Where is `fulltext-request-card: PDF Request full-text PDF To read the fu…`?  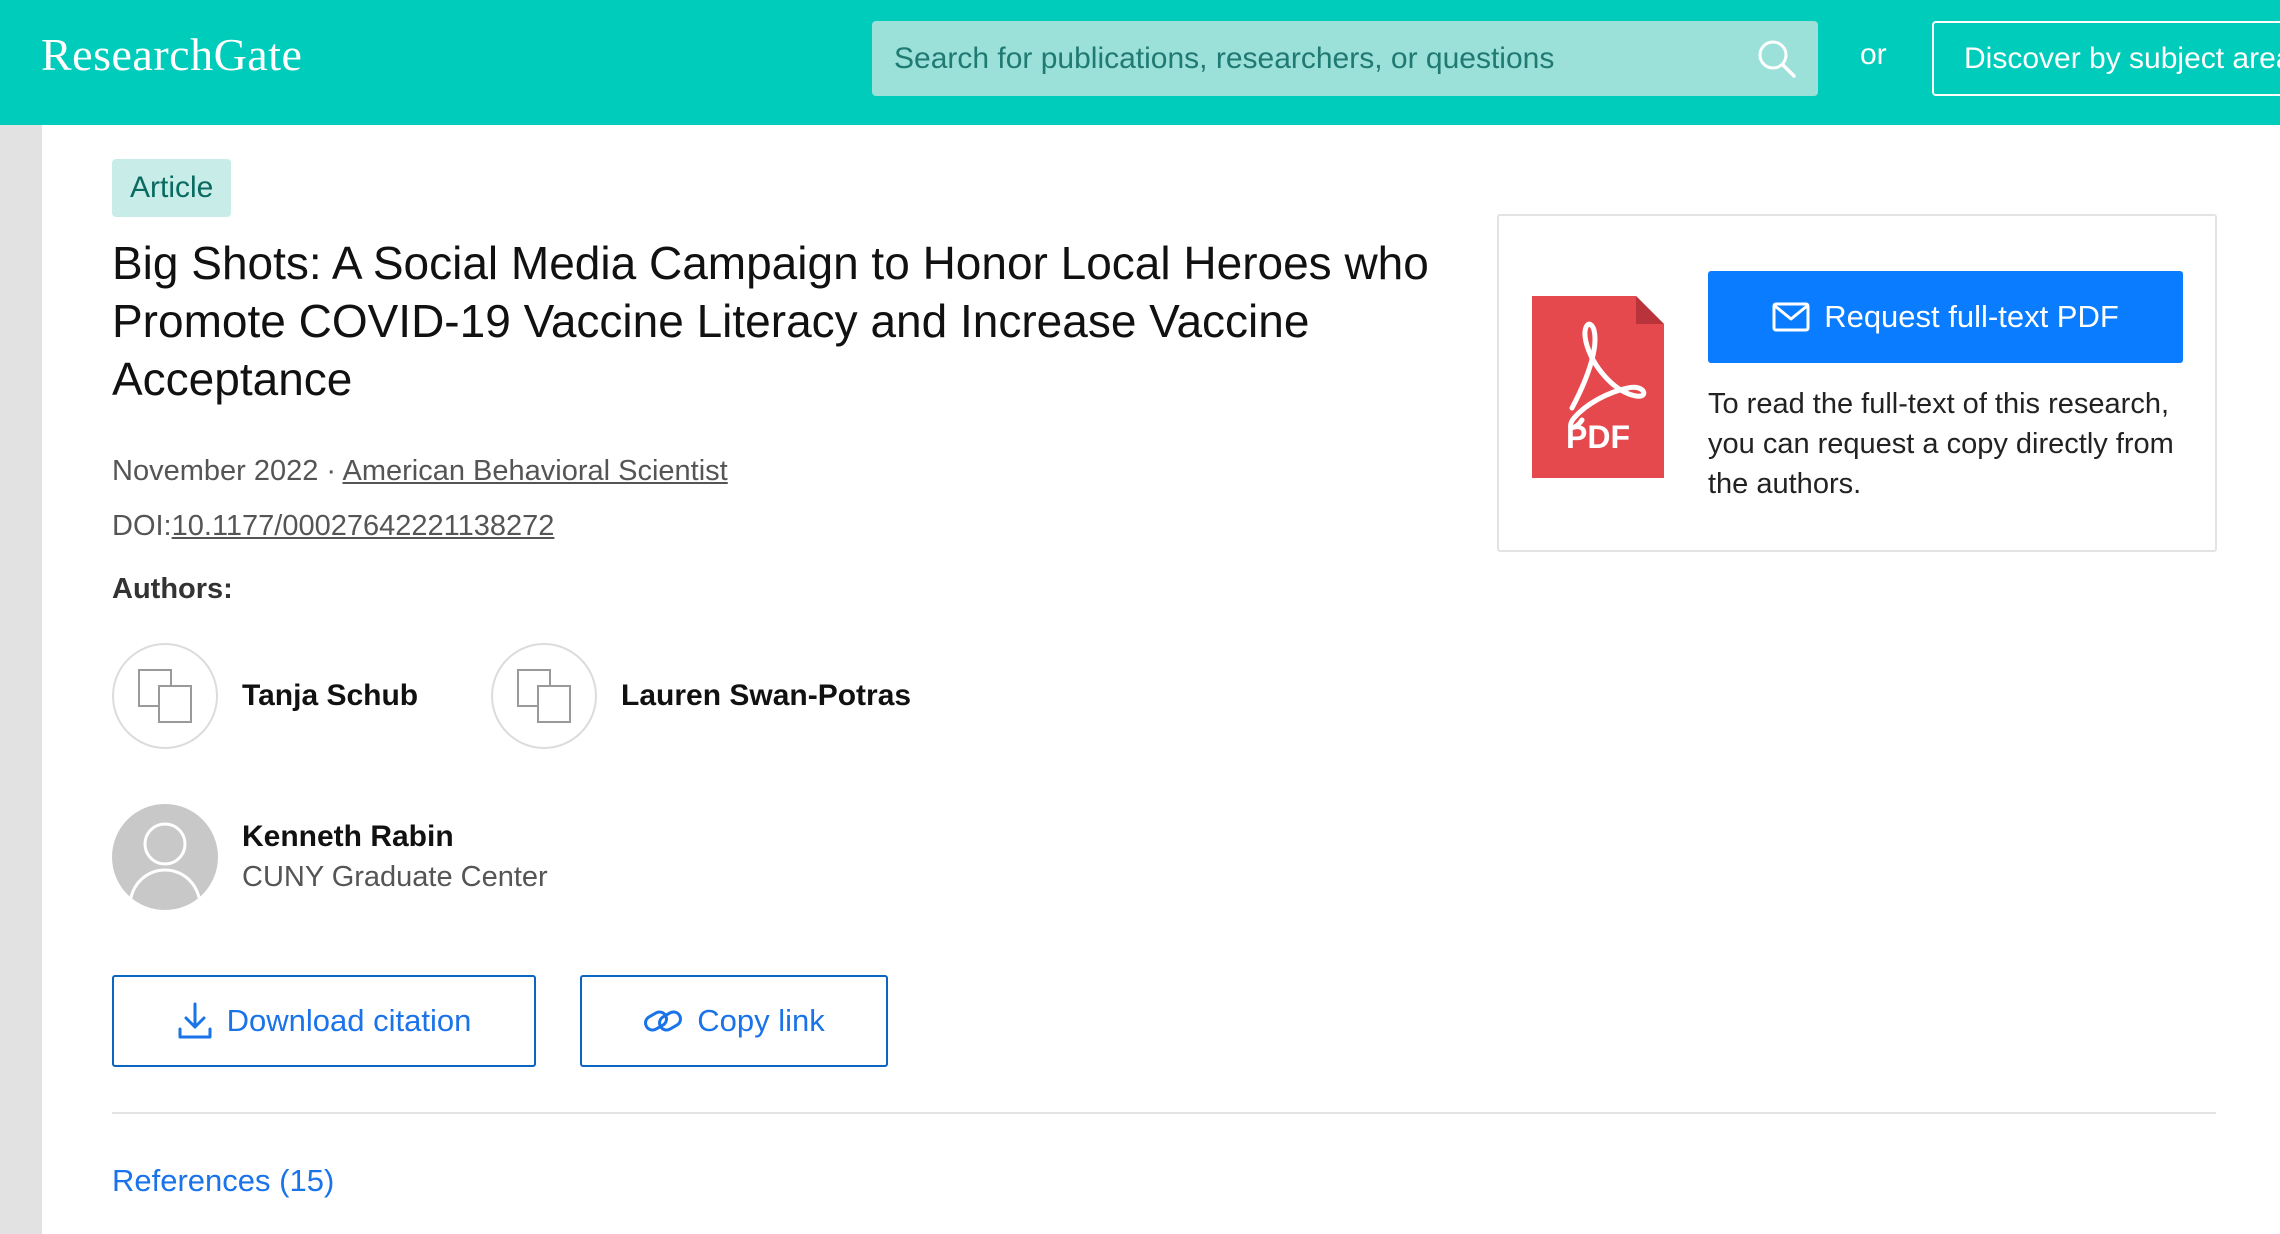
fulltext-request-card: PDF Request full-text PDF To read the fu… is located at coordinates (1857, 383).